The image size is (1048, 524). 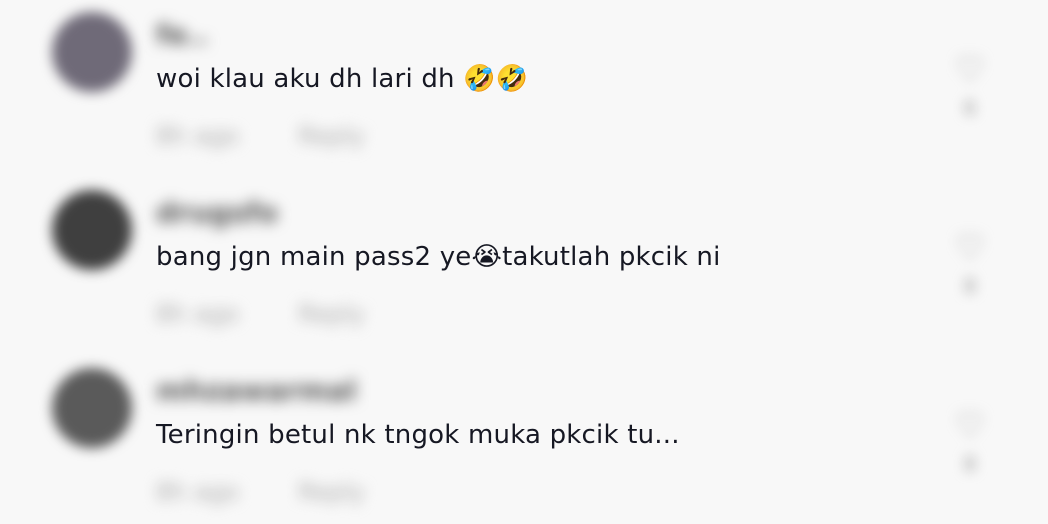 I want to click on like-count: 6, so click(x=970, y=108).